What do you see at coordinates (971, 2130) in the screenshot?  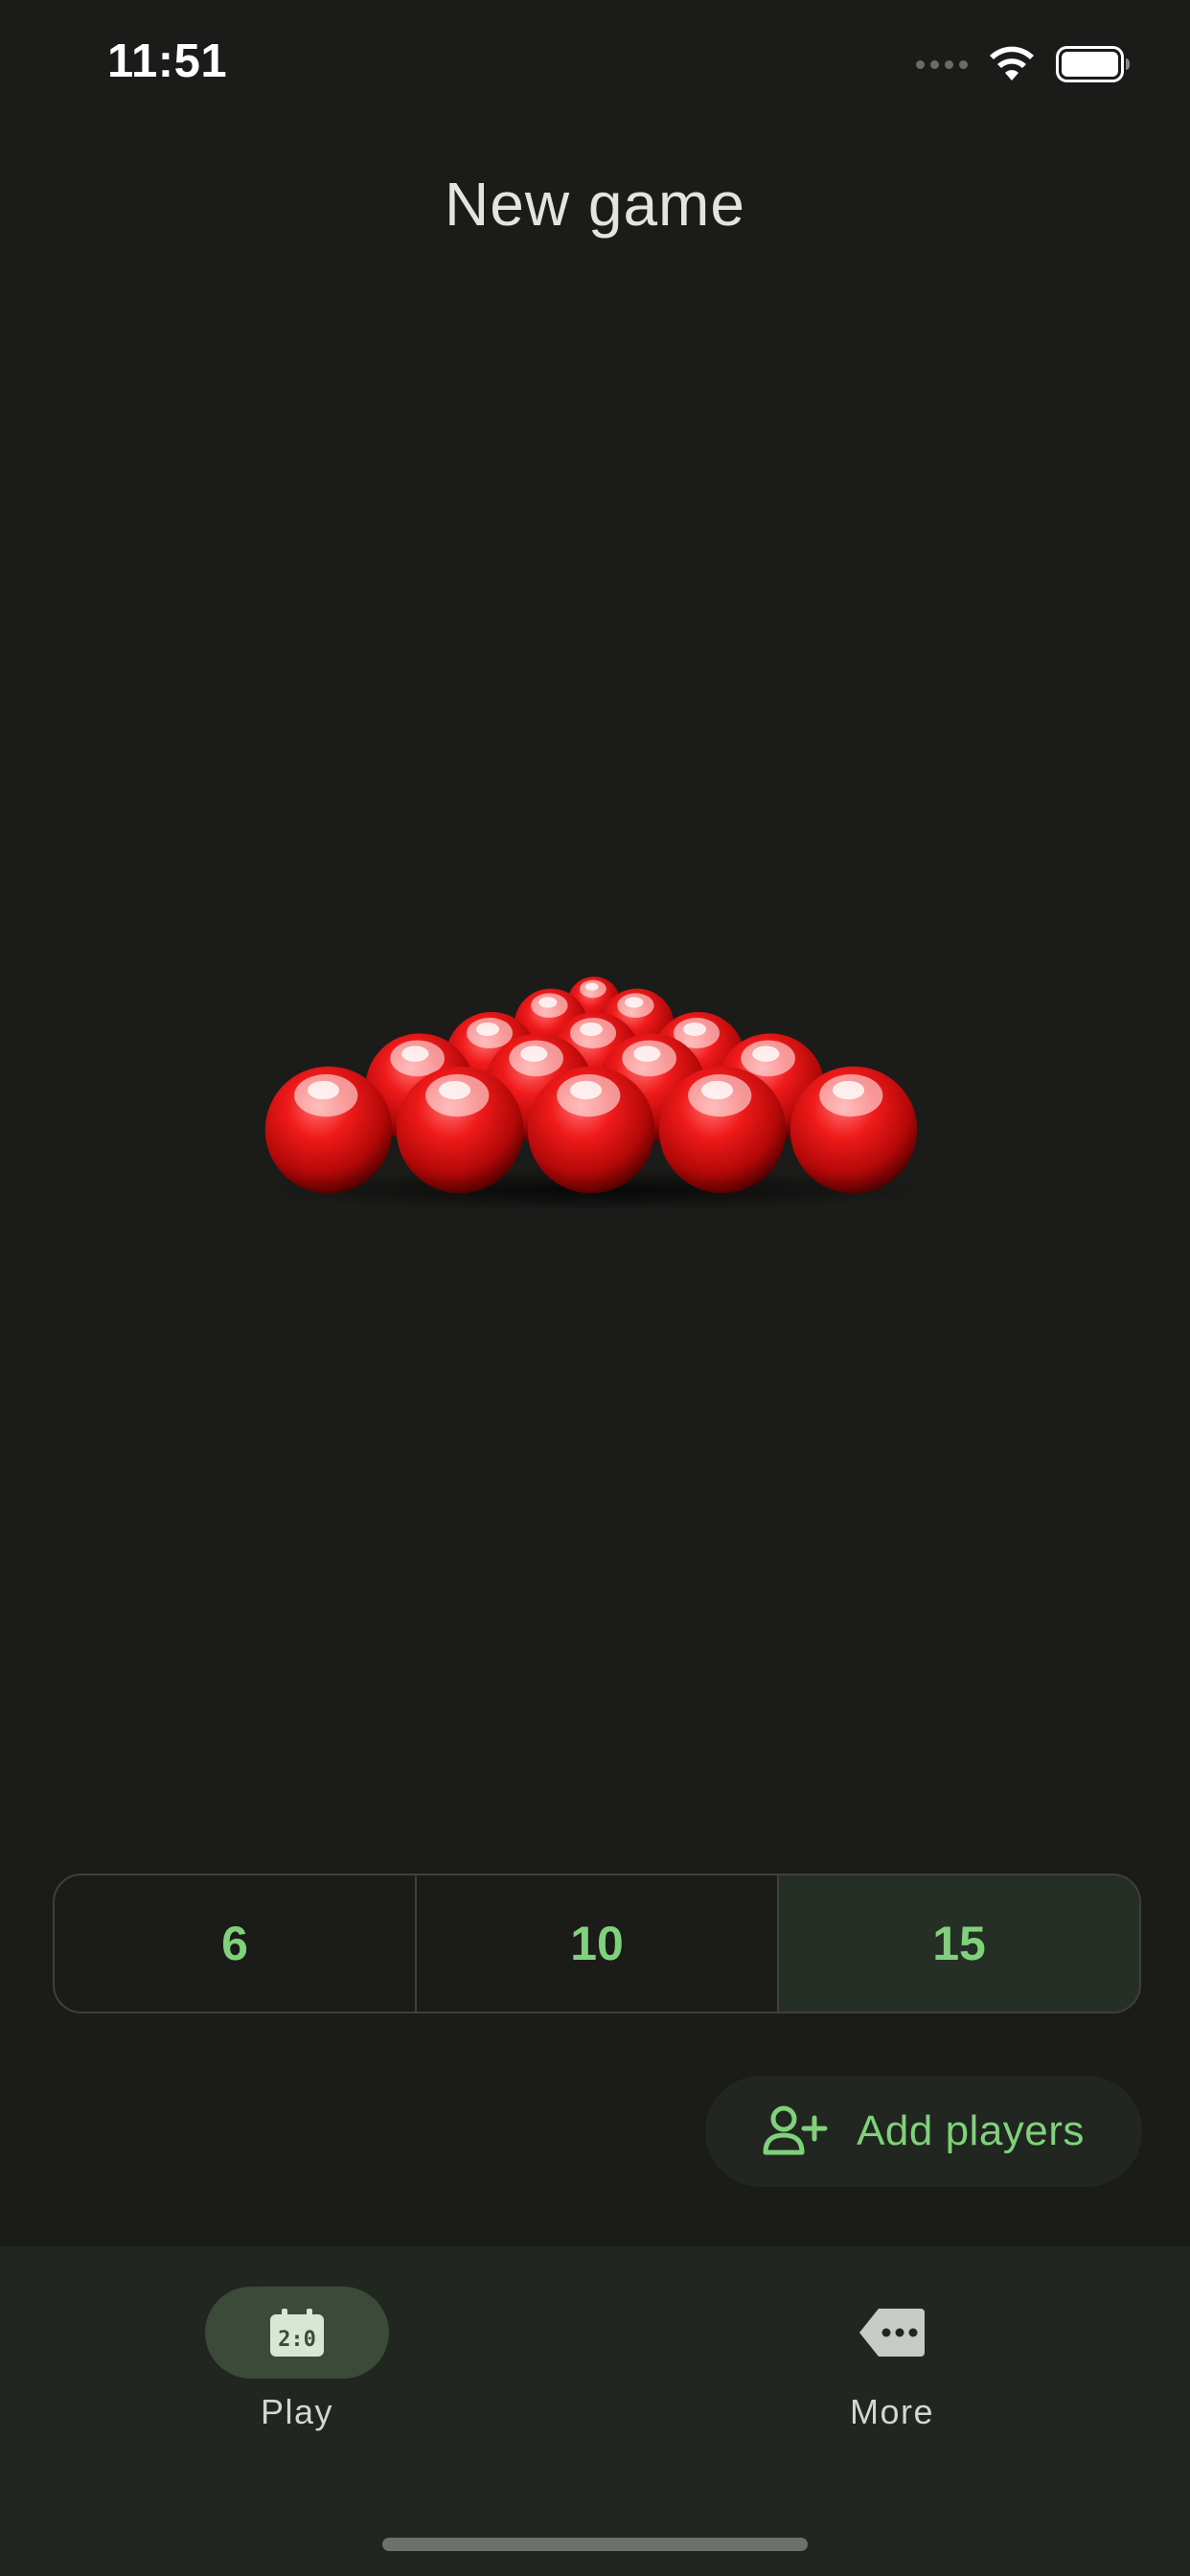 I see `add-players-label: Add players` at bounding box center [971, 2130].